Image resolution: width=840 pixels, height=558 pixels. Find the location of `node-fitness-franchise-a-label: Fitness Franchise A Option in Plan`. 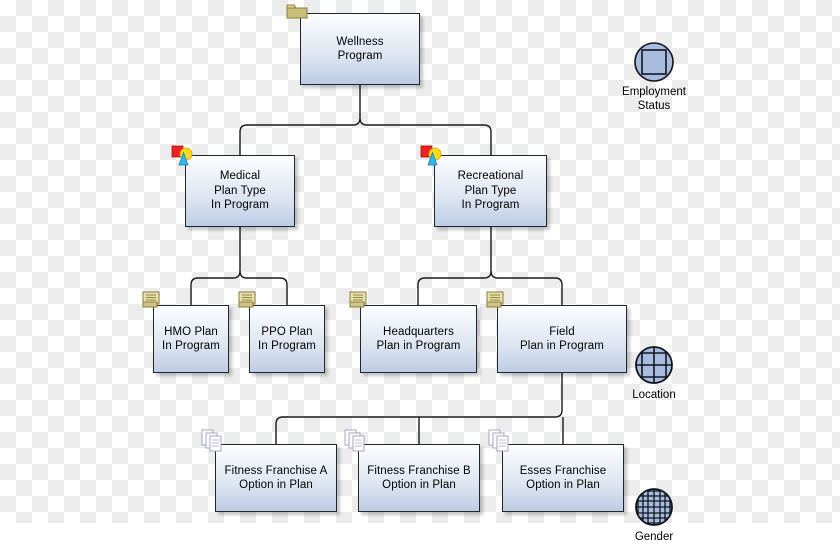

node-fitness-franchise-a-label: Fitness Franchise A Option in Plan is located at coordinates (276, 478).